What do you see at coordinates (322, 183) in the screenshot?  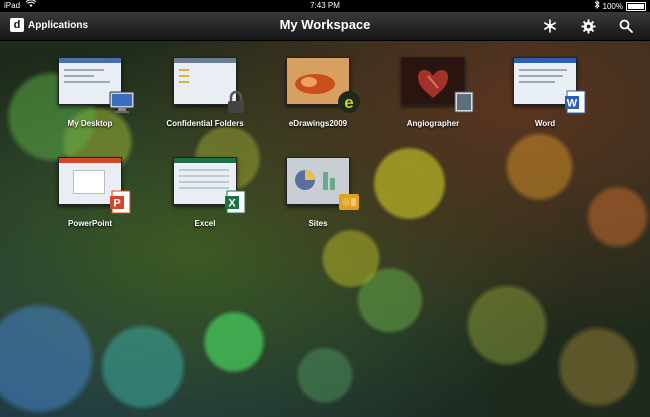 I see `sites-thumbnail` at bounding box center [322, 183].